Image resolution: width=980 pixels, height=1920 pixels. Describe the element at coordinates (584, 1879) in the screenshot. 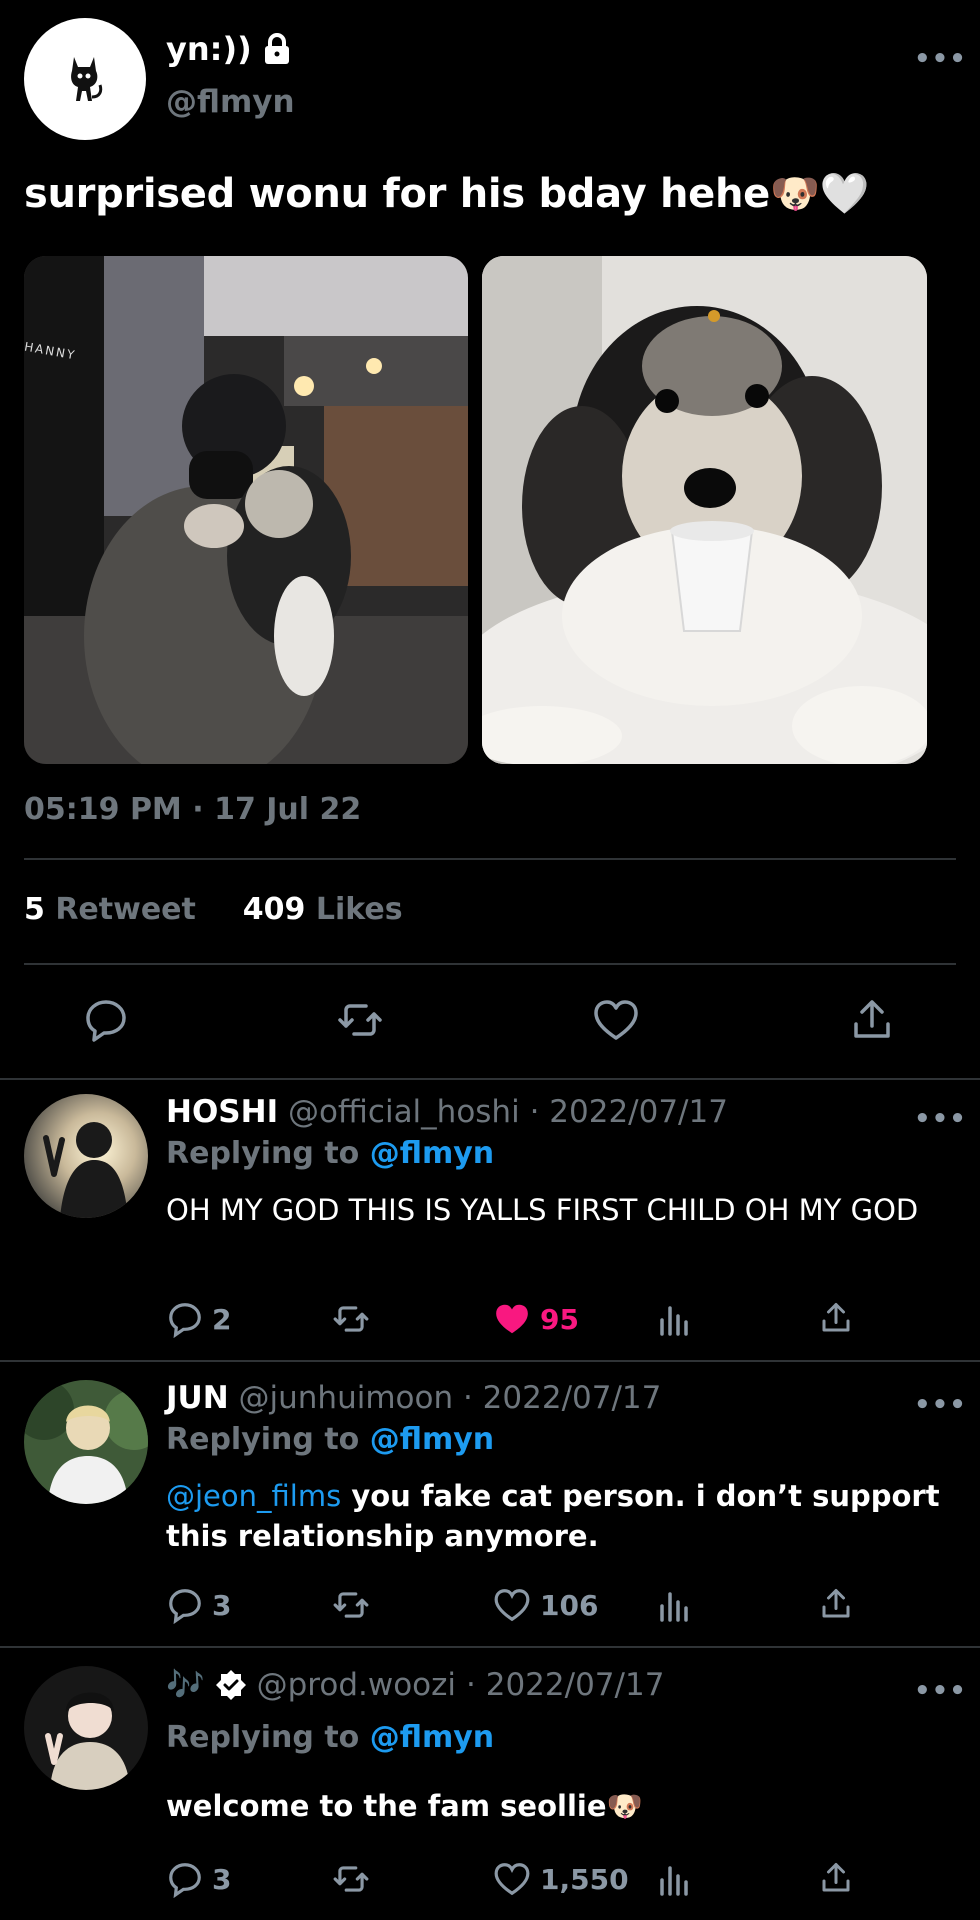

I see `like-count: 1,550` at that location.